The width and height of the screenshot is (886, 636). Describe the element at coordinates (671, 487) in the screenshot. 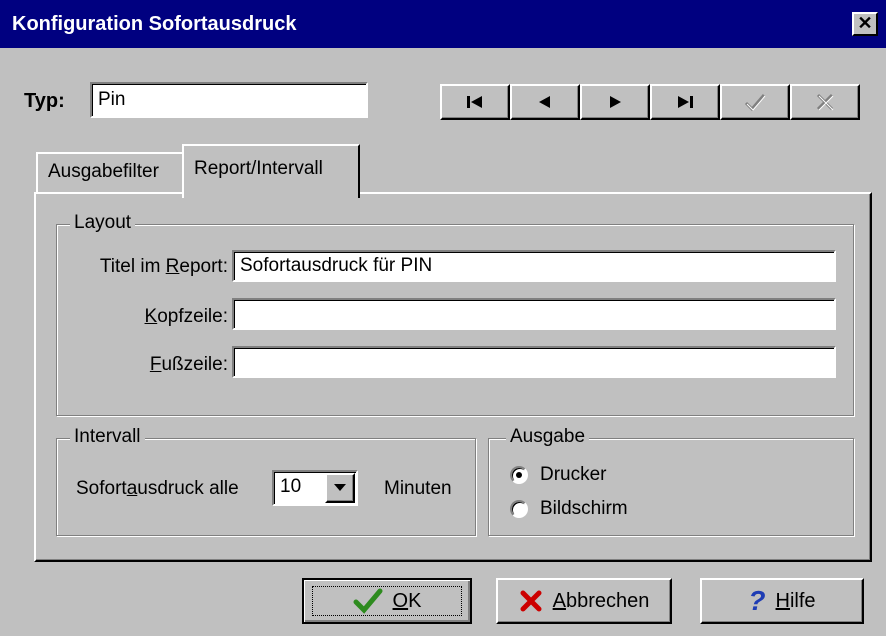

I see `ausgabe-group` at that location.